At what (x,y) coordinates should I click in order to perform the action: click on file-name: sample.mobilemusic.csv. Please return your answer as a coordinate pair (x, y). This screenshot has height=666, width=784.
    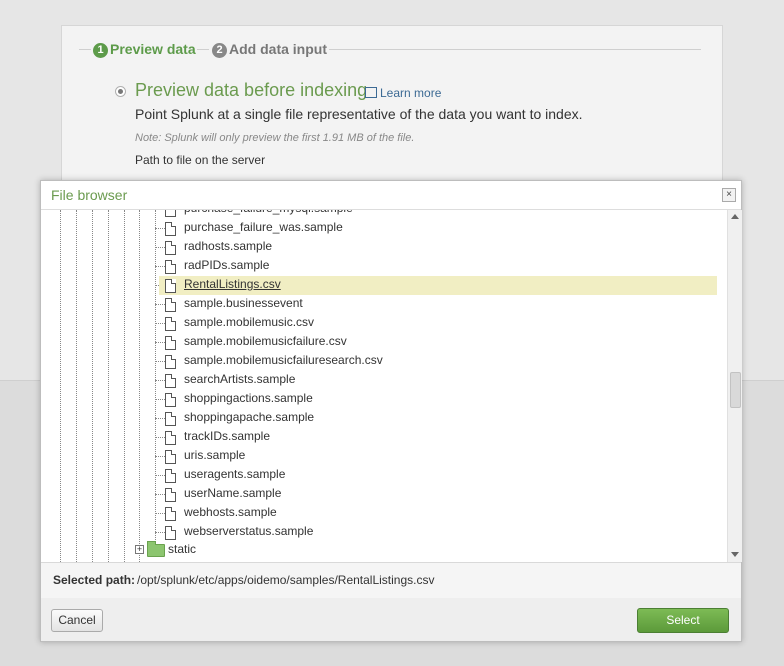
    Looking at the image, I should click on (249, 322).